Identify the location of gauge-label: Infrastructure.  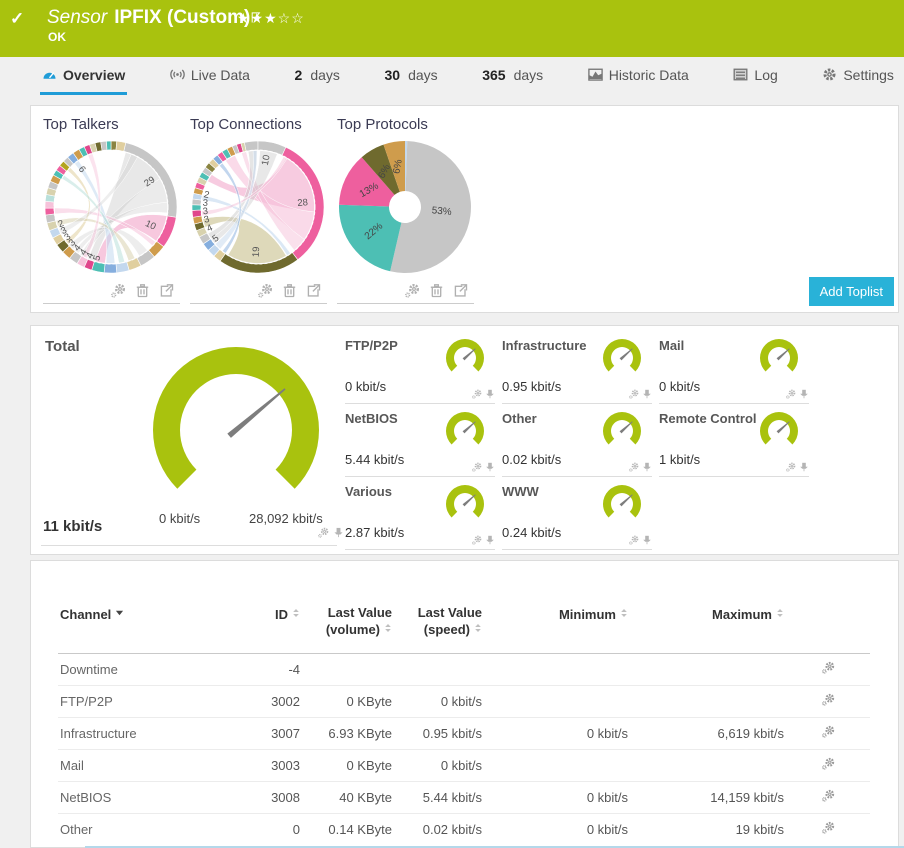
(544, 345).